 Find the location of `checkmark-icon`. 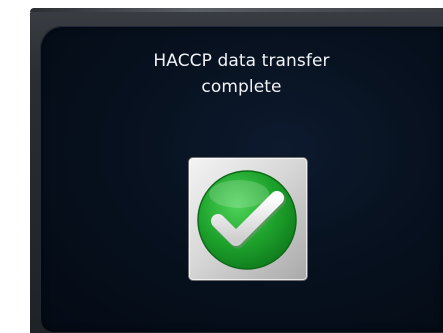

checkmark-icon is located at coordinates (247, 220).